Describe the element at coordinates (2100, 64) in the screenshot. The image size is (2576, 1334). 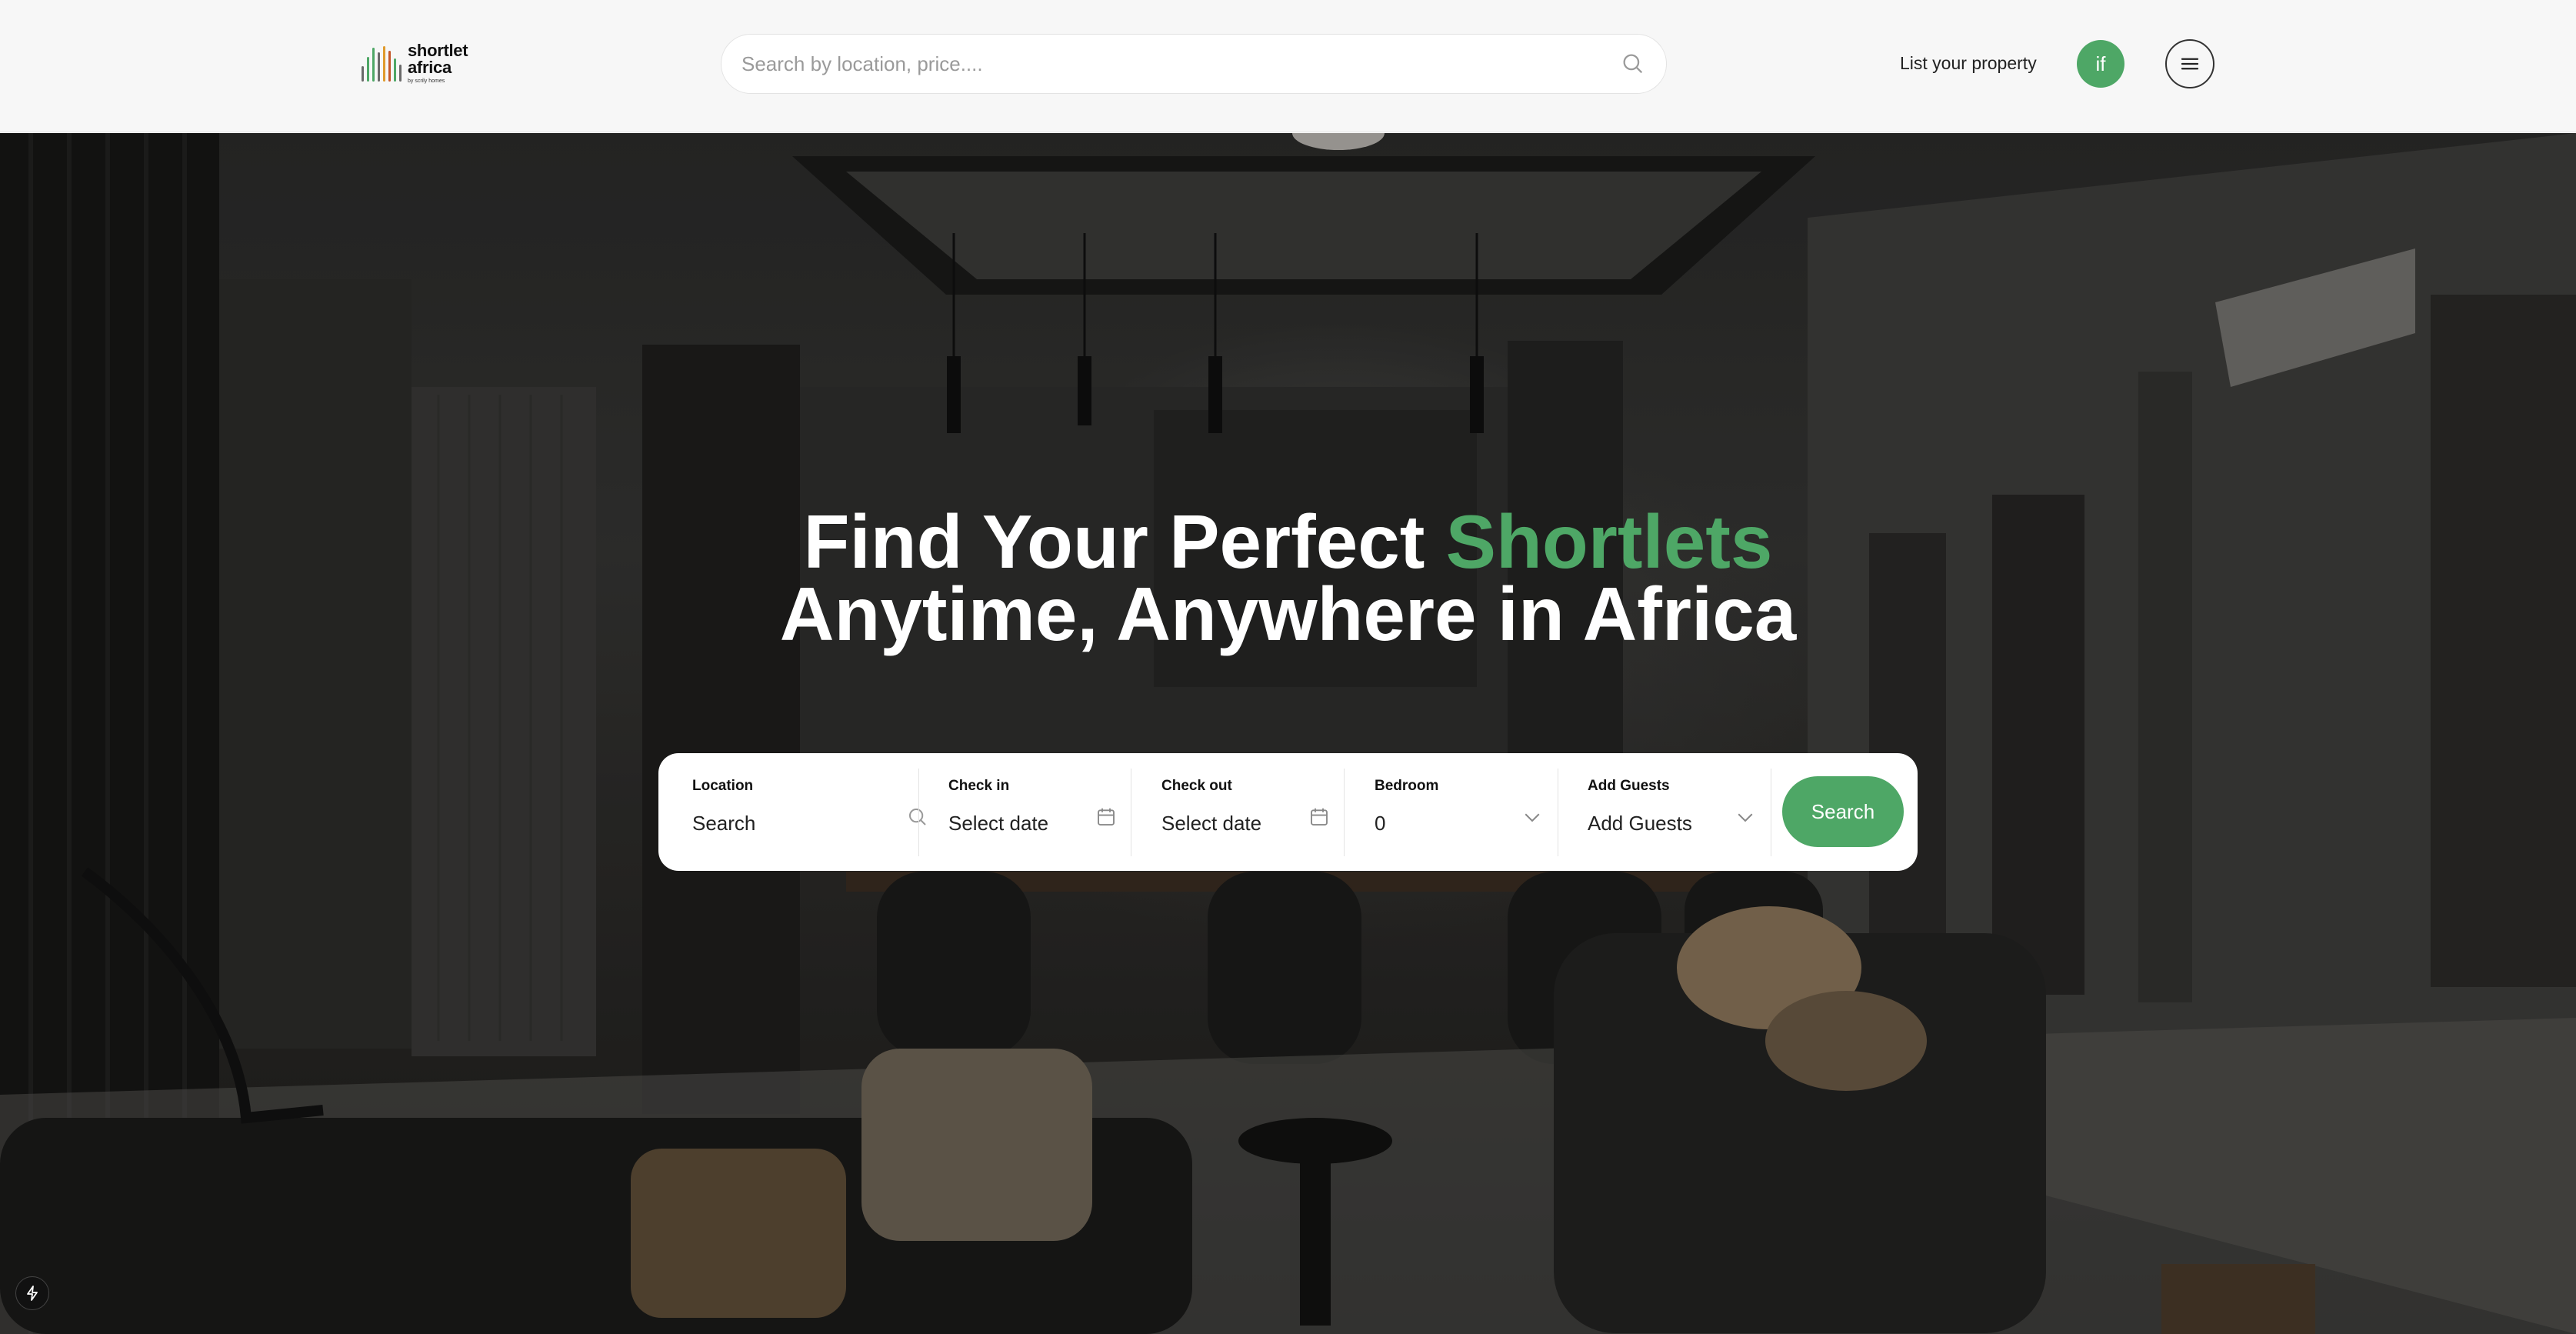
I see `user-avatar: if` at that location.